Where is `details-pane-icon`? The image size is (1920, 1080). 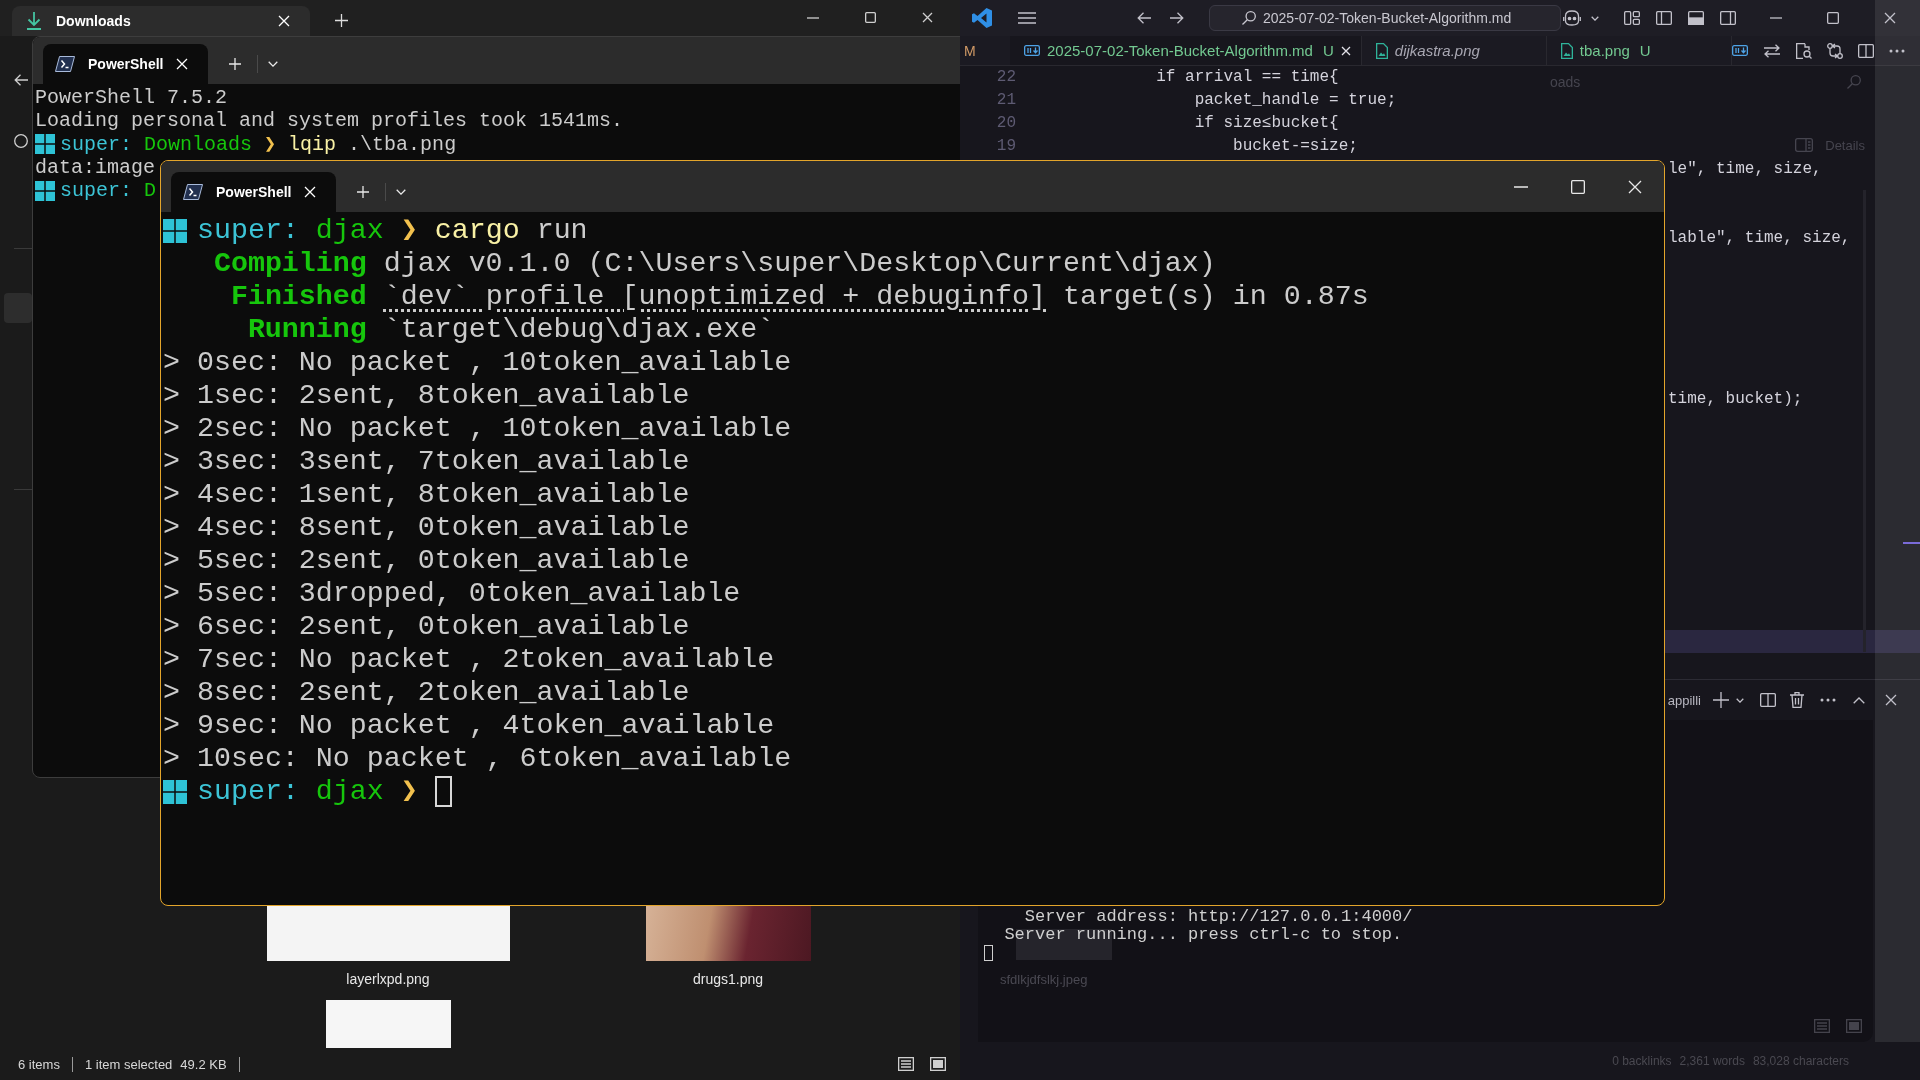
details-pane-icon is located at coordinates (1804, 145).